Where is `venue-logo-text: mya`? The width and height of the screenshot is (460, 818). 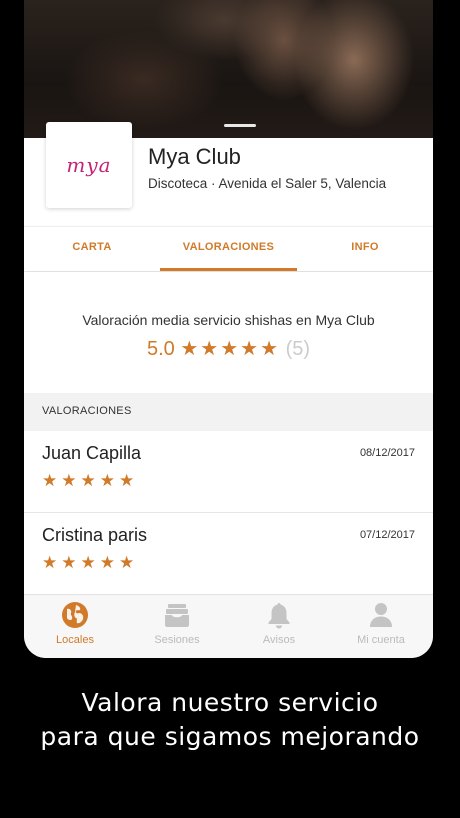 venue-logo-text: mya is located at coordinates (89, 165).